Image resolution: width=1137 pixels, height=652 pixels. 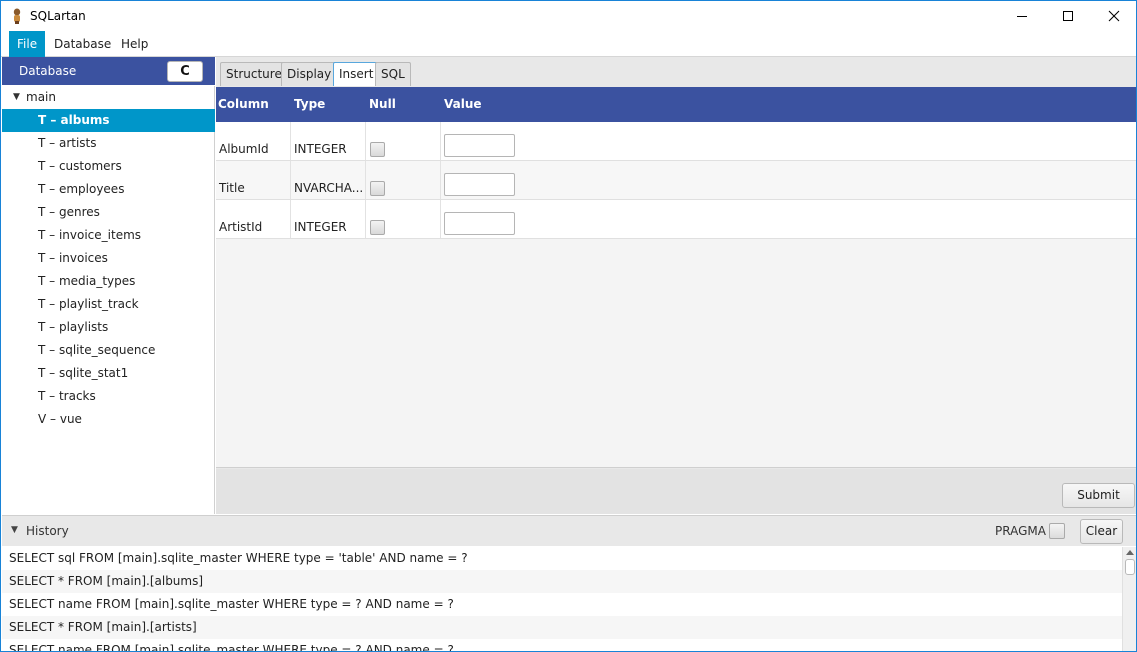 What do you see at coordinates (309, 74) in the screenshot?
I see `tab-display: Display` at bounding box center [309, 74].